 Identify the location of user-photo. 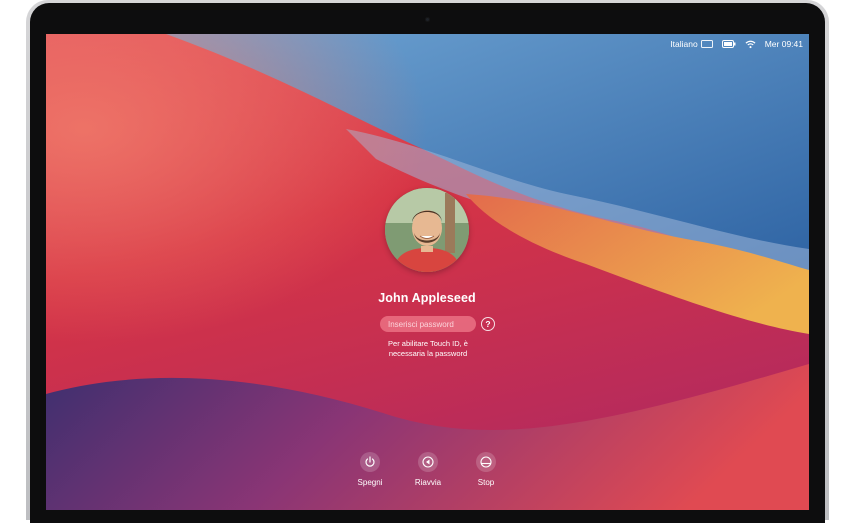
(427, 230).